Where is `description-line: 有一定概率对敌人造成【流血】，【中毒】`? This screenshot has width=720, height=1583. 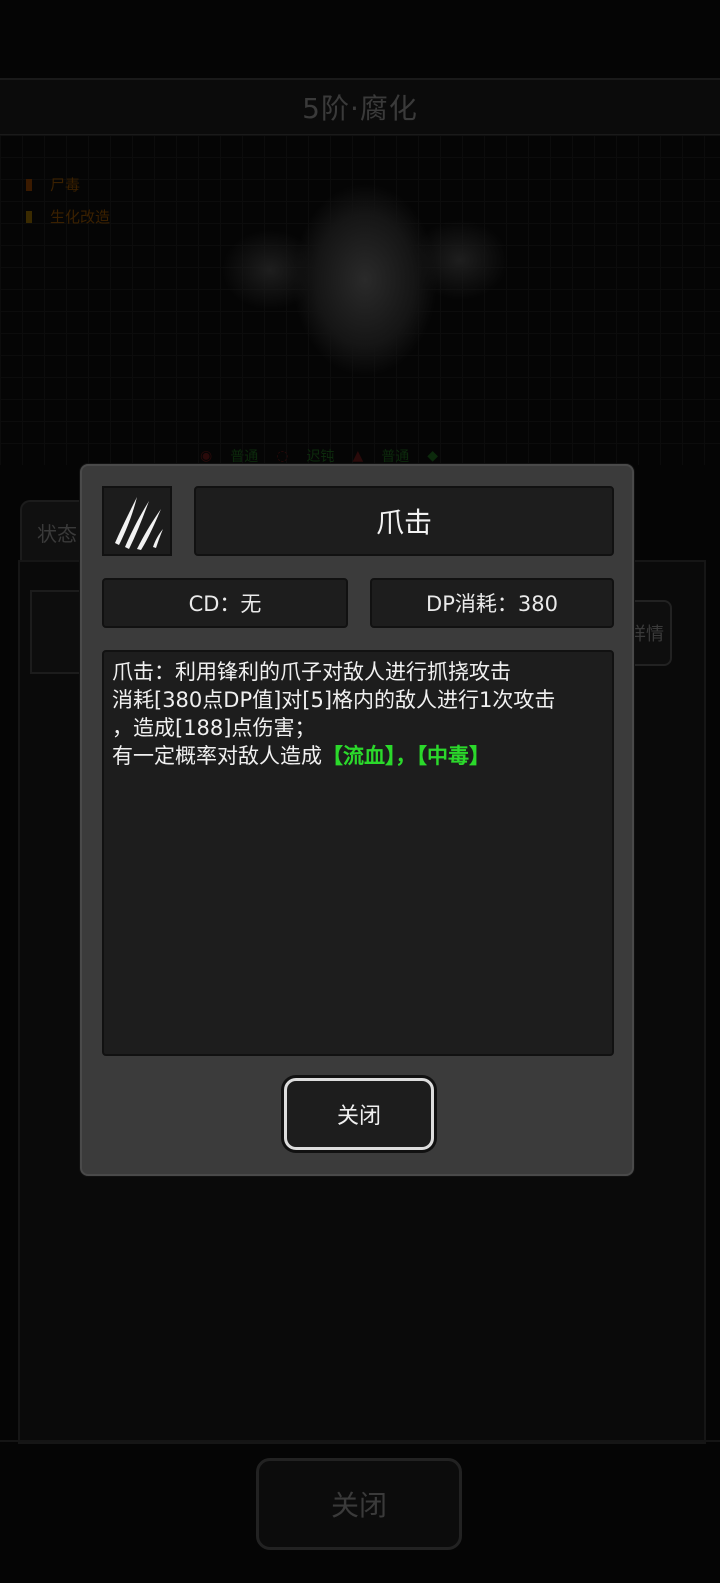 description-line: 有一定概率对敌人造成【流血】，【中毒】 is located at coordinates (358, 756).